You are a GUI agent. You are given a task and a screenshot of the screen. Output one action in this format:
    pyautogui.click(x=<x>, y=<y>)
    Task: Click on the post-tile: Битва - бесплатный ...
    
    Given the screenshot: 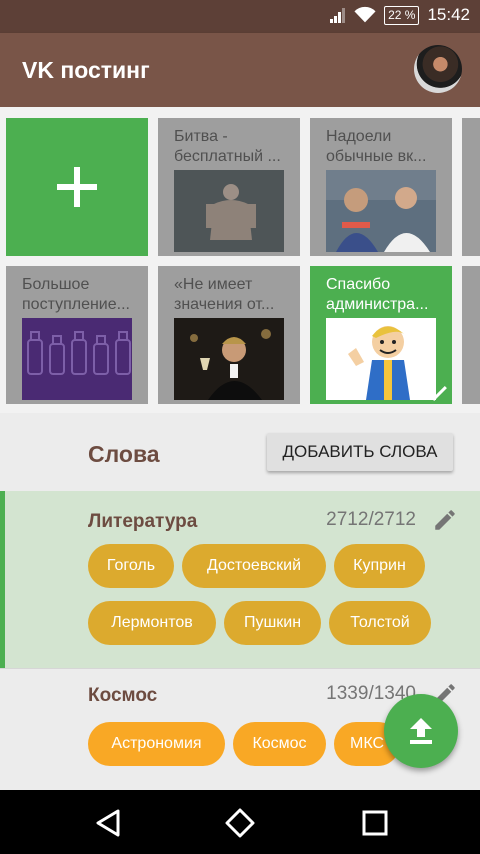 What is the action you would take?
    pyautogui.click(x=229, y=187)
    